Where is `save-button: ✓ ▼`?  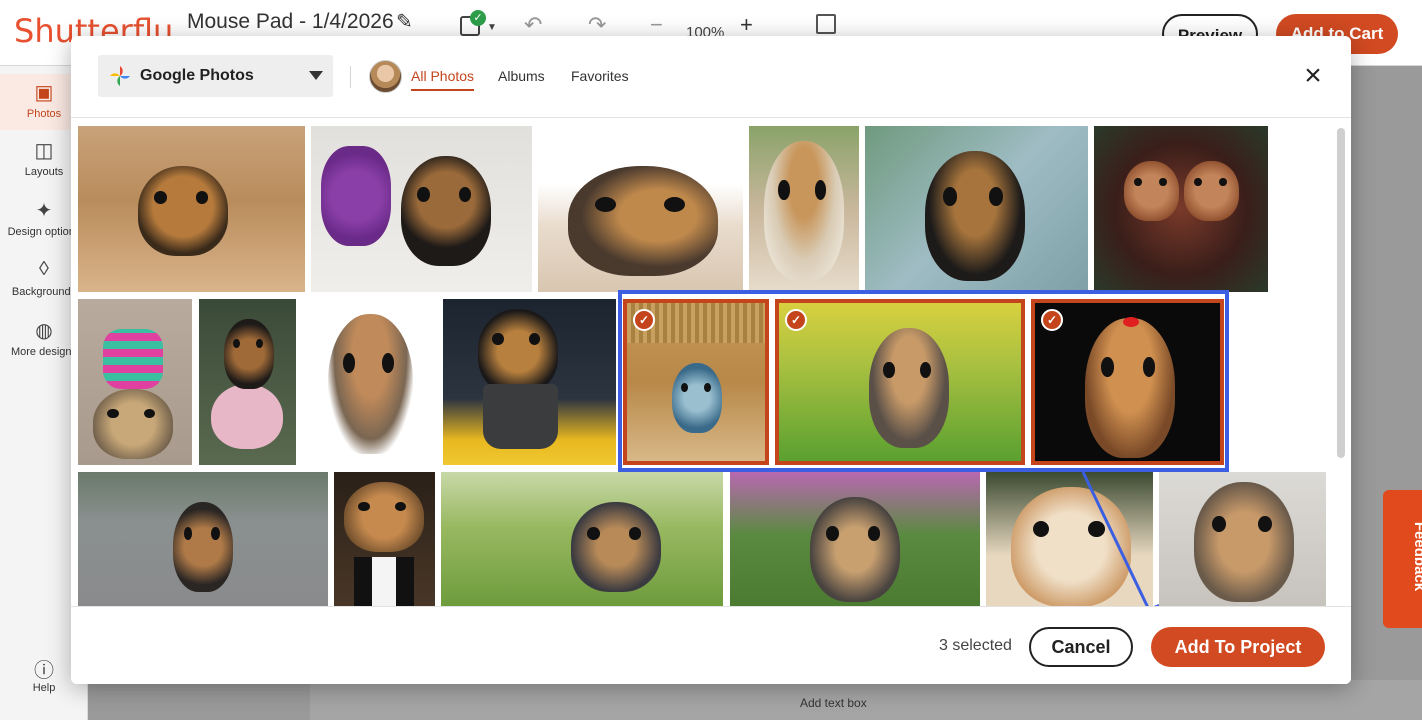
save-button: ✓ ▼ is located at coordinates (478, 24).